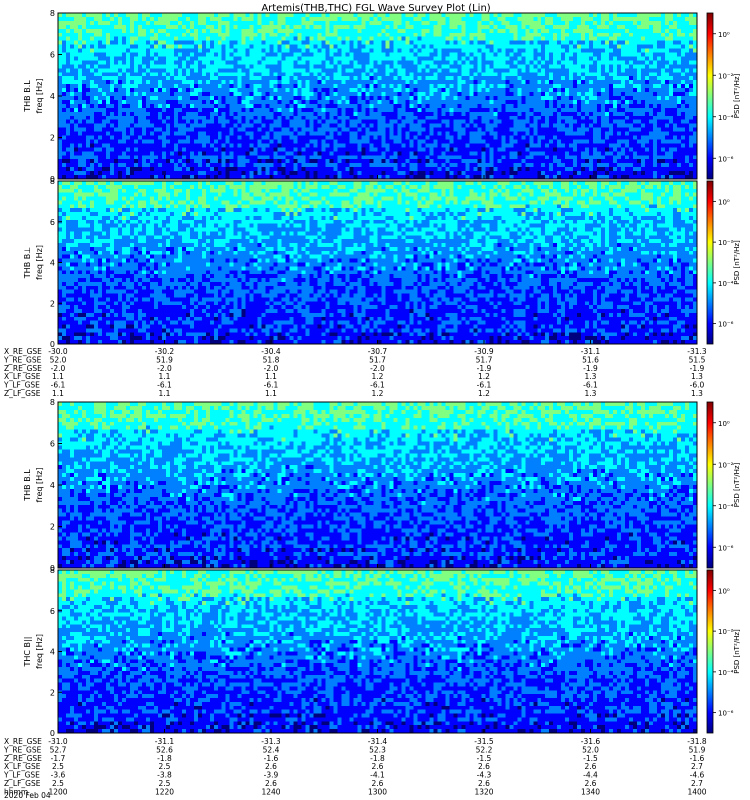 The width and height of the screenshot is (750, 800). What do you see at coordinates (270, 791) in the screenshot?
I see `ephem-value: 1240` at bounding box center [270, 791].